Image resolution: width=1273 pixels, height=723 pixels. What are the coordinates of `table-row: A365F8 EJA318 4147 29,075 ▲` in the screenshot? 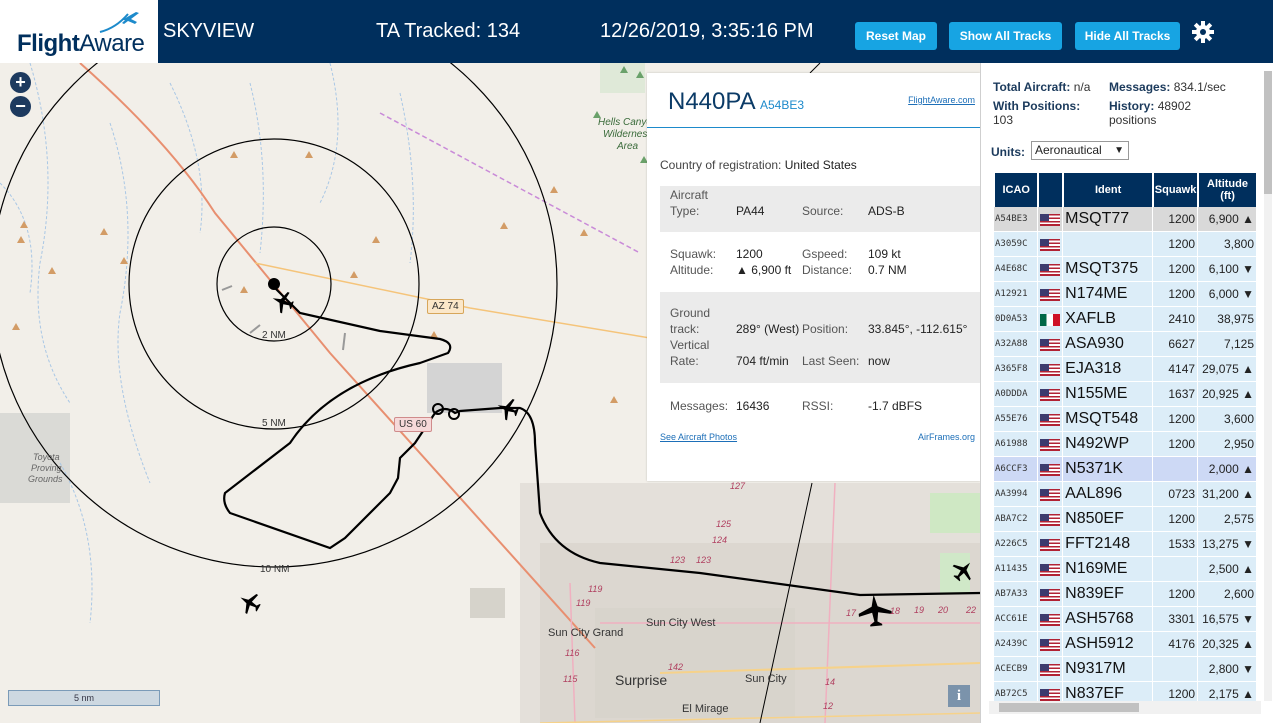 It's located at (1125, 369).